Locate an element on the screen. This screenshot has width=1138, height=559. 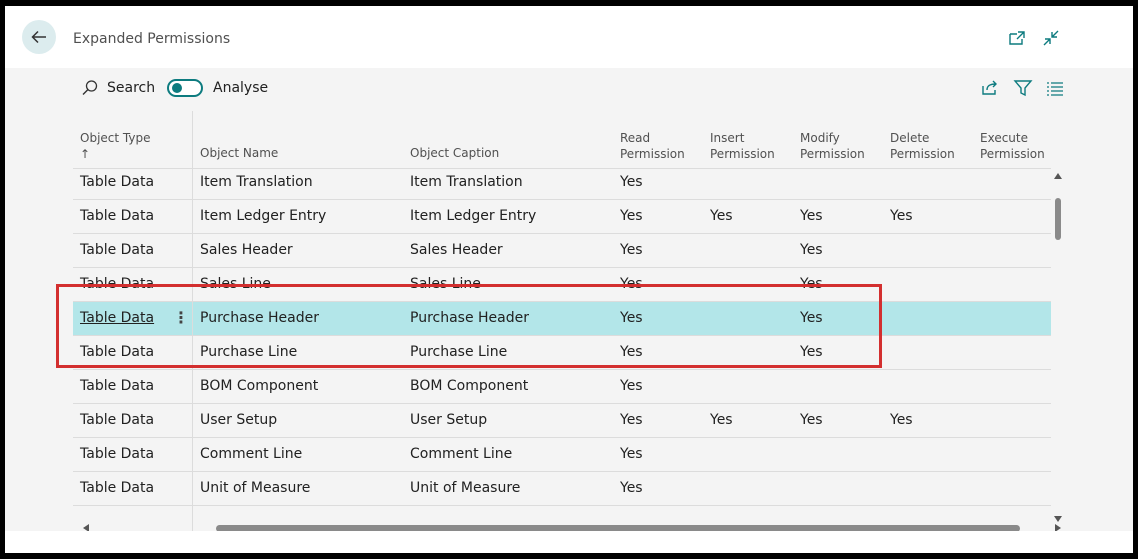
col-header-insert-line2: Permission is located at coordinates (742, 154).